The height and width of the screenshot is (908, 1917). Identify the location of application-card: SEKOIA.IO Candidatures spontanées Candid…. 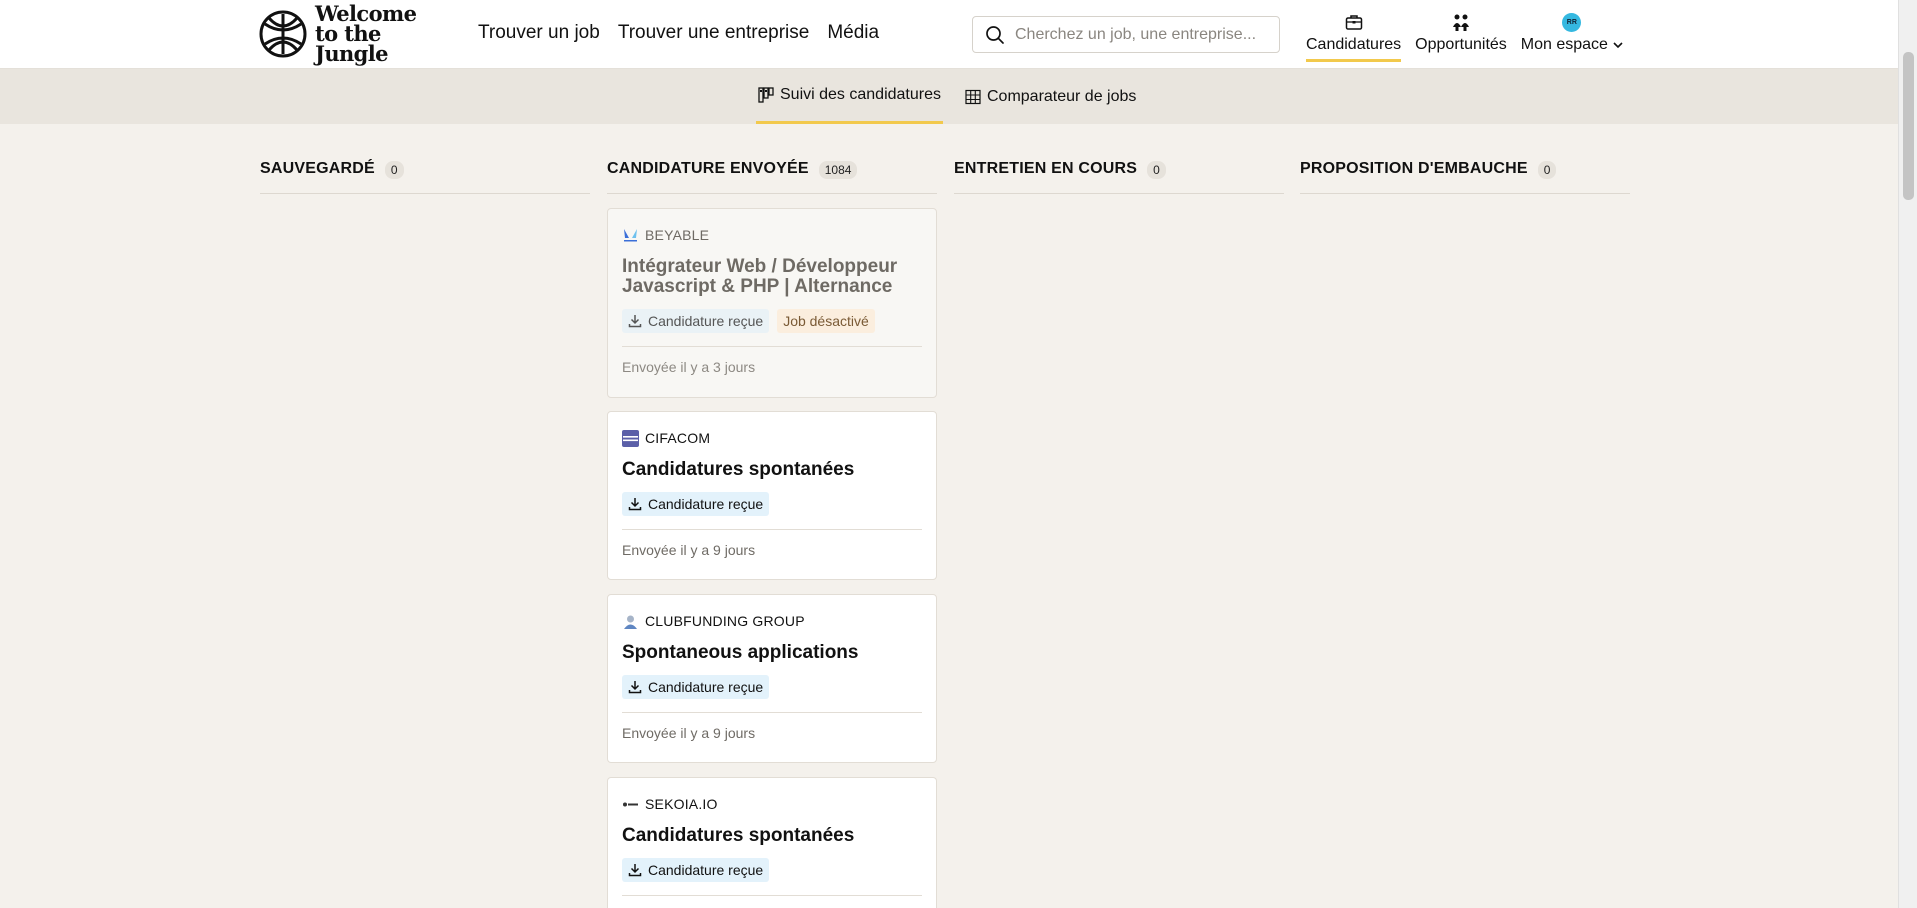
(772, 842).